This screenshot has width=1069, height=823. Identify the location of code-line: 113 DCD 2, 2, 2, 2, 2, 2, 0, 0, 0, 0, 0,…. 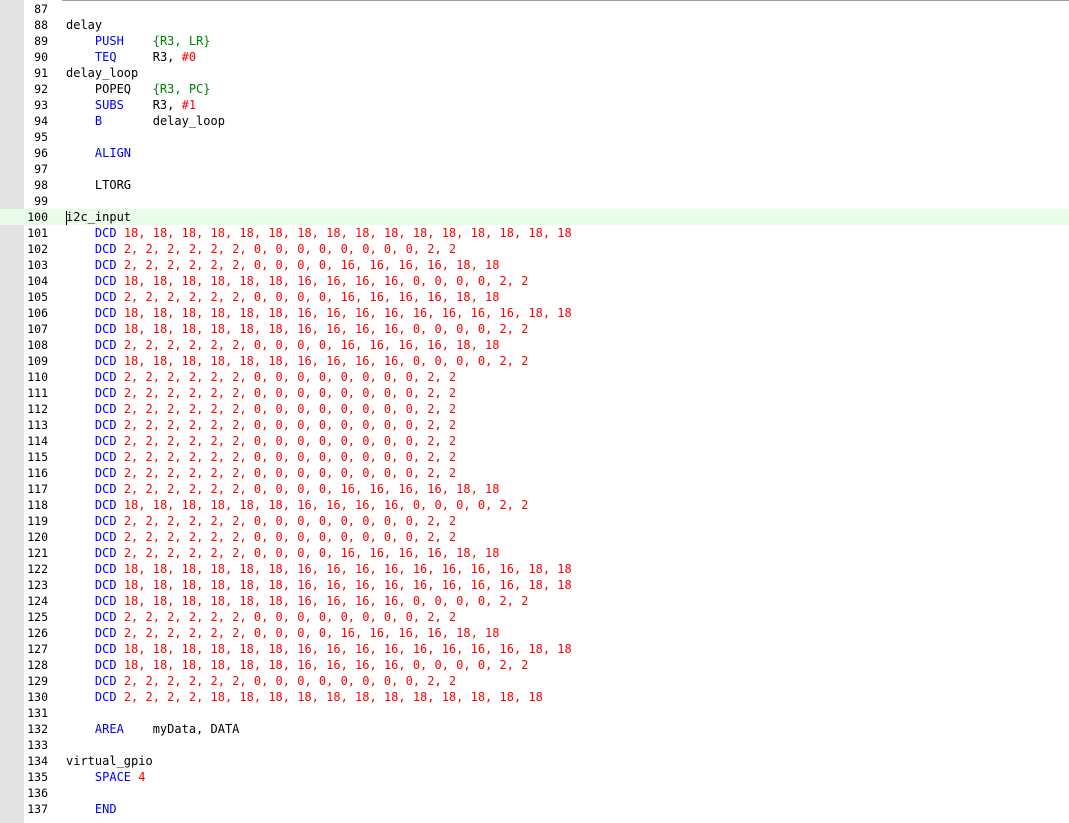
(534, 425).